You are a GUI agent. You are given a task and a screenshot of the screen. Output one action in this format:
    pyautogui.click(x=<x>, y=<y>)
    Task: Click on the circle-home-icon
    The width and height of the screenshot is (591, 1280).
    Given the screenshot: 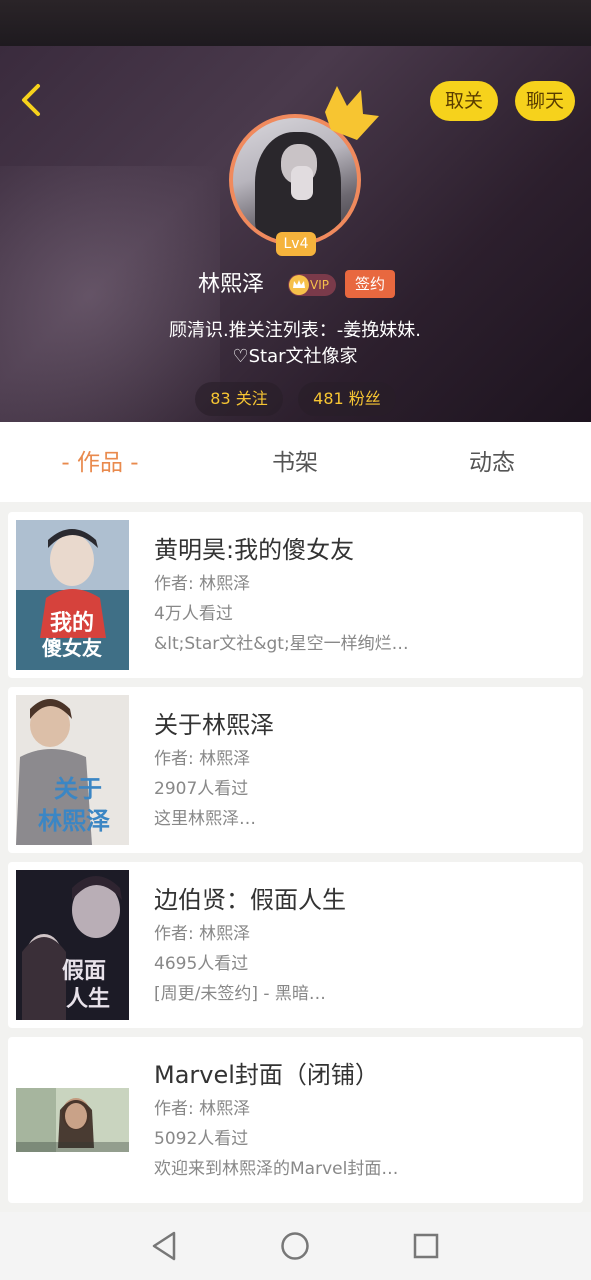 What is the action you would take?
    pyautogui.click(x=295, y=1246)
    